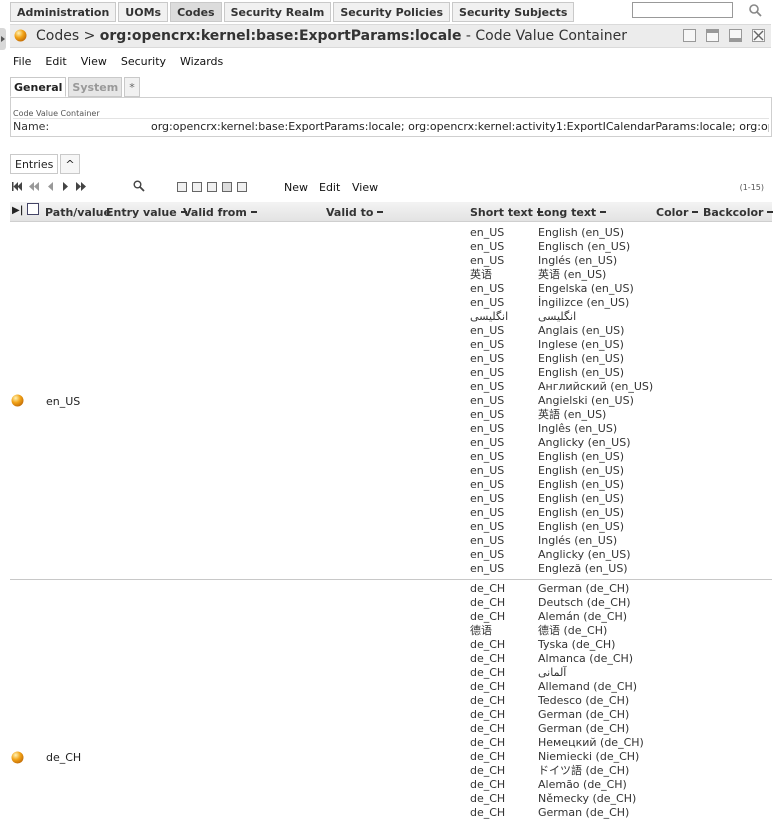  What do you see at coordinates (95, 87) in the screenshot?
I see `tab-system: System` at bounding box center [95, 87].